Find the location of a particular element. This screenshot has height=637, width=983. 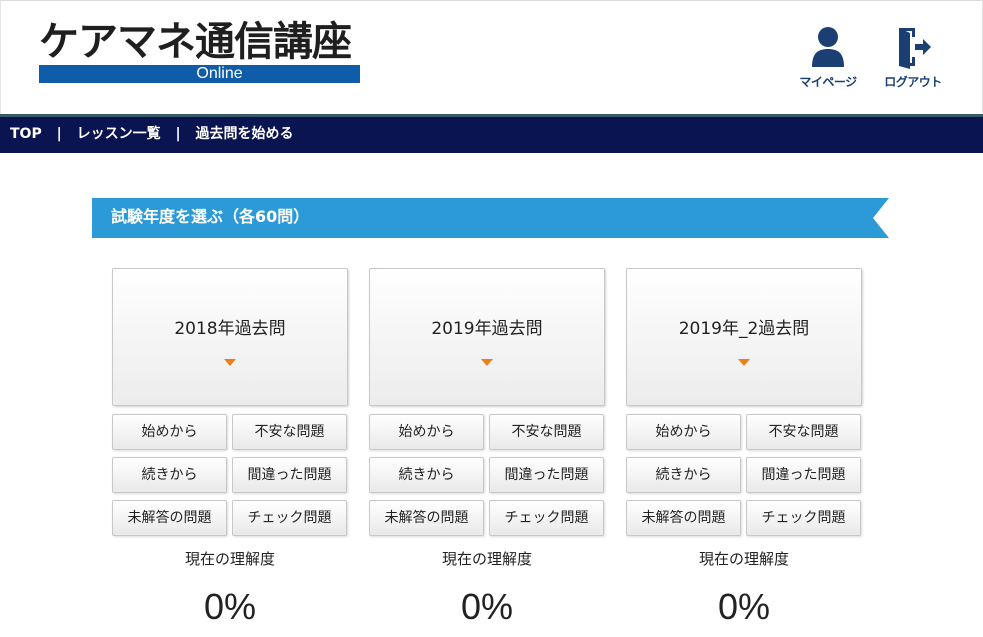

year-card-2019-2: 2019年_2過去問 is located at coordinates (744, 337).